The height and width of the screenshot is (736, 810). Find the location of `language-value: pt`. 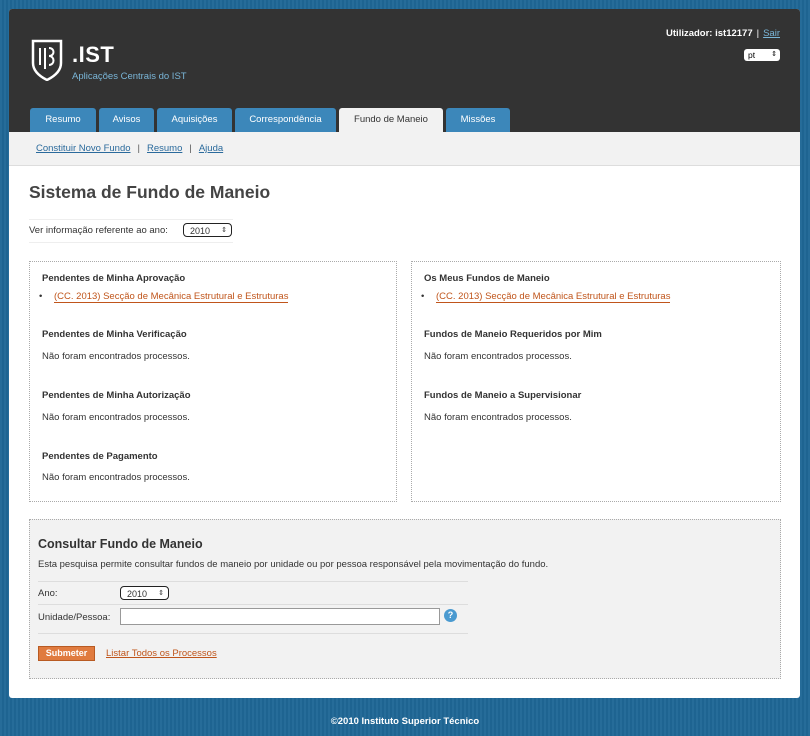

language-value: pt is located at coordinates (752, 55).